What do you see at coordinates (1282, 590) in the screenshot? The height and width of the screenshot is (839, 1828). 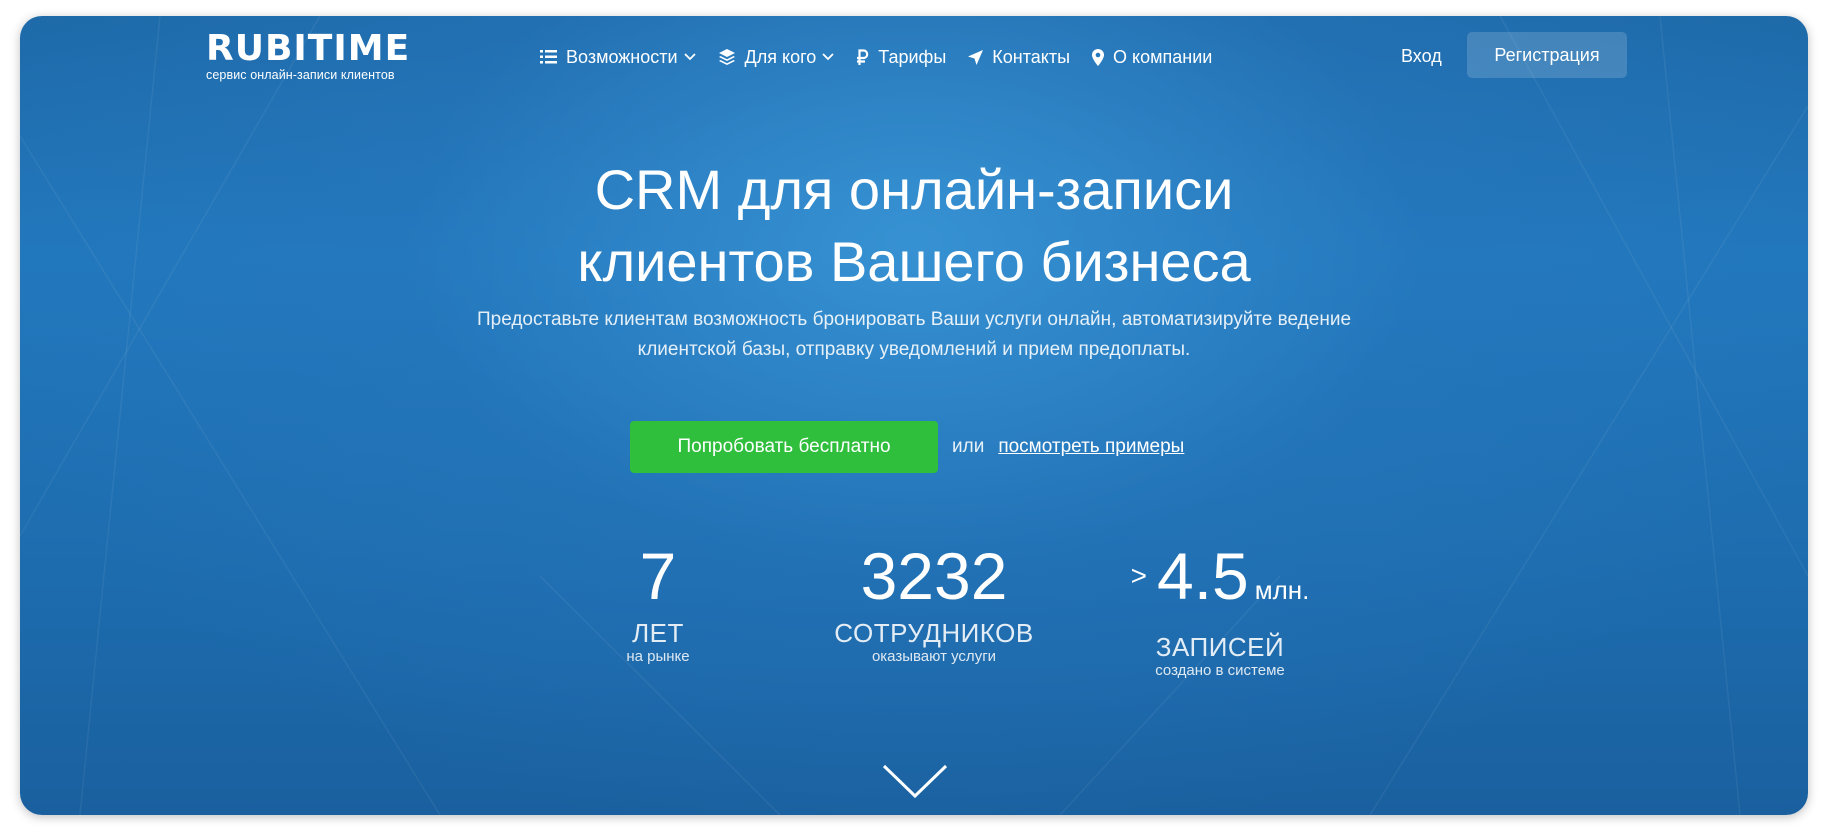 I see `stat-suffix: млн.` at bounding box center [1282, 590].